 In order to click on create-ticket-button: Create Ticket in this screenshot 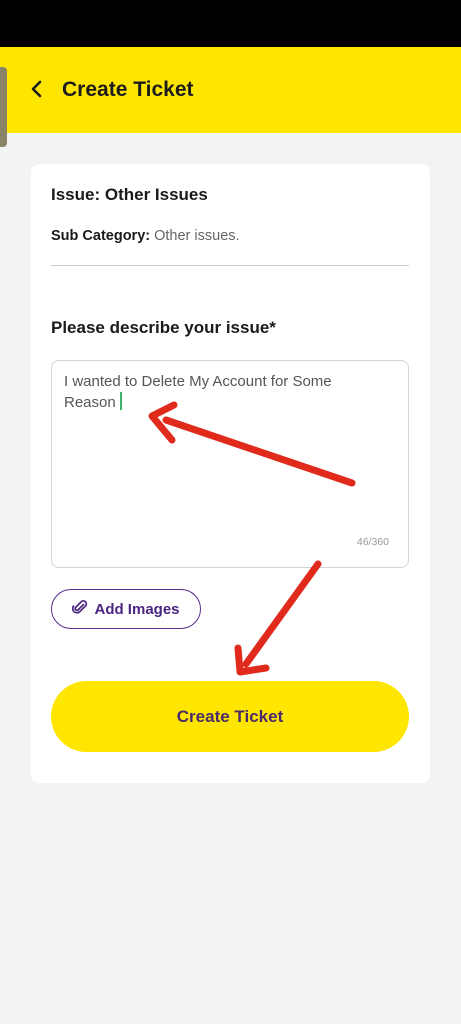, I will do `click(230, 716)`.